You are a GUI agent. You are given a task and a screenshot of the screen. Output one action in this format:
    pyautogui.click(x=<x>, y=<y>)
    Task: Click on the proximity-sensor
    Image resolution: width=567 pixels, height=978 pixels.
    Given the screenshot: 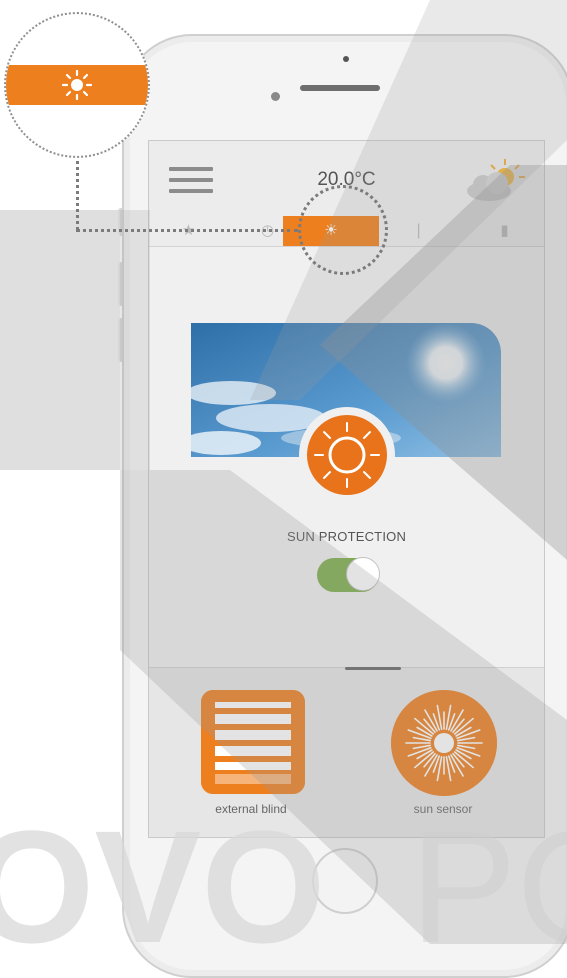 What is the action you would take?
    pyautogui.click(x=346, y=59)
    